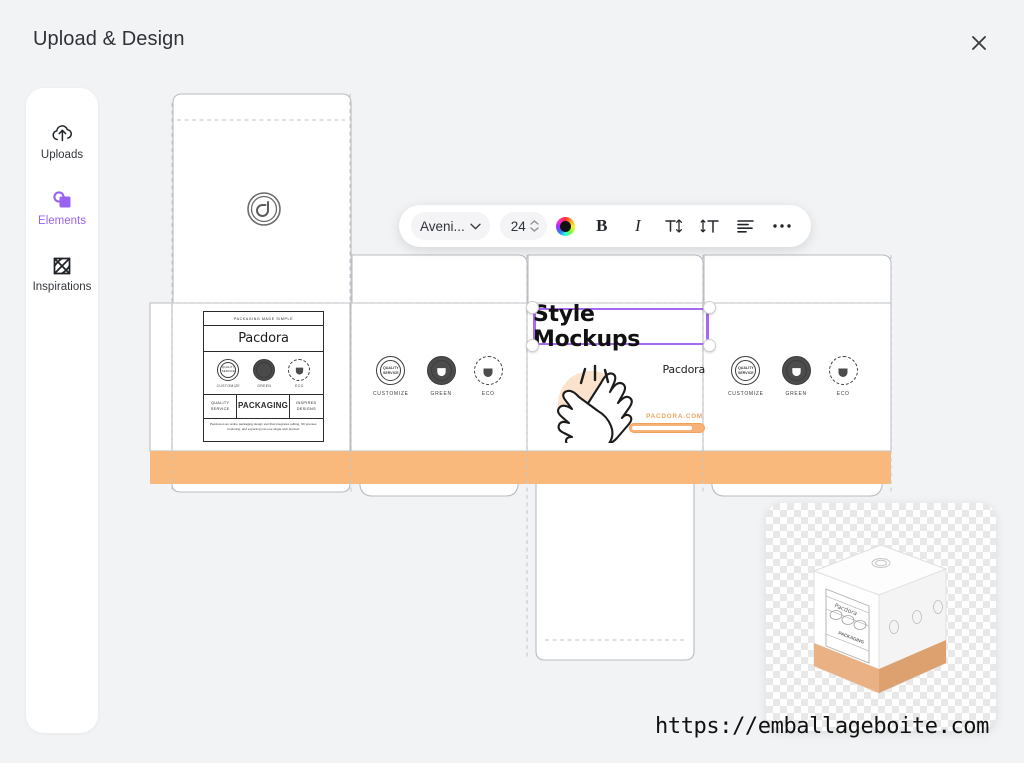 The image size is (1024, 763). What do you see at coordinates (62, 134) in the screenshot?
I see `cloud-upload-icon` at bounding box center [62, 134].